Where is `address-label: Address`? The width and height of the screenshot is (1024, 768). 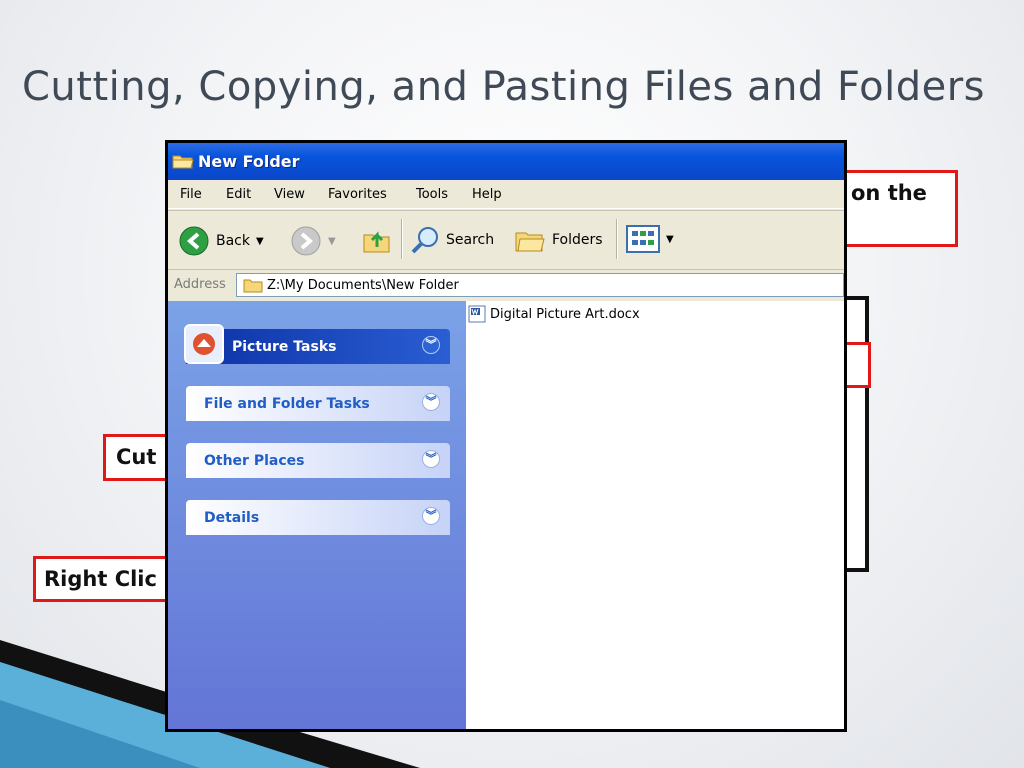 address-label: Address is located at coordinates (200, 284).